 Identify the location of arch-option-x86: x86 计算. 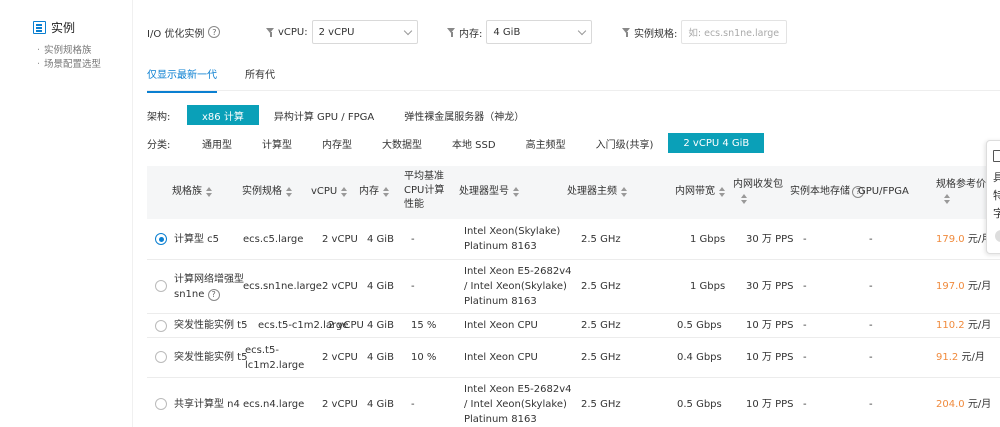
(223, 115).